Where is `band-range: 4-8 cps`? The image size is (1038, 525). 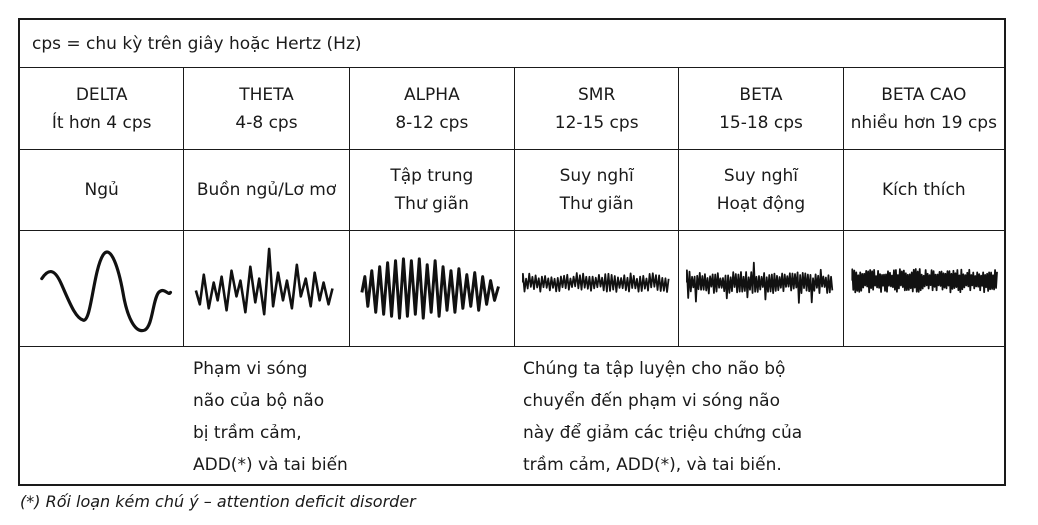 band-range: 4-8 cps is located at coordinates (266, 122).